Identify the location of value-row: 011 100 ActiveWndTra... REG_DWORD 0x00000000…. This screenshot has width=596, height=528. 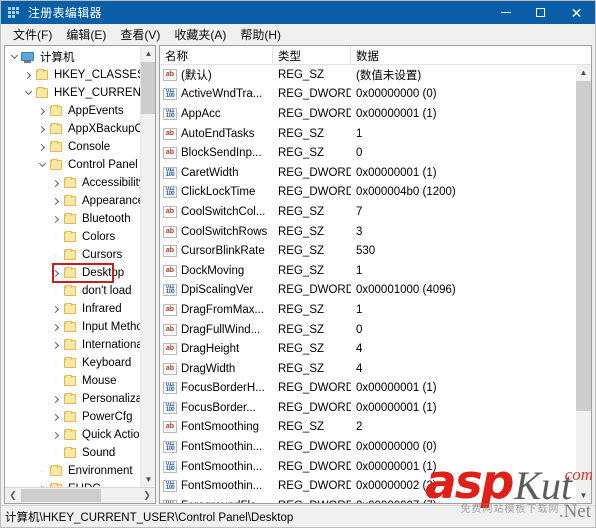
(368, 95).